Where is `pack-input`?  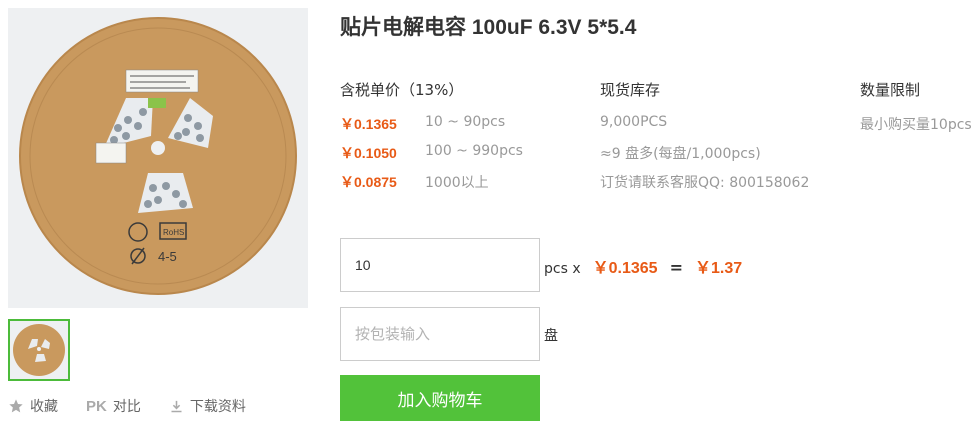
pack-input is located at coordinates (440, 334).